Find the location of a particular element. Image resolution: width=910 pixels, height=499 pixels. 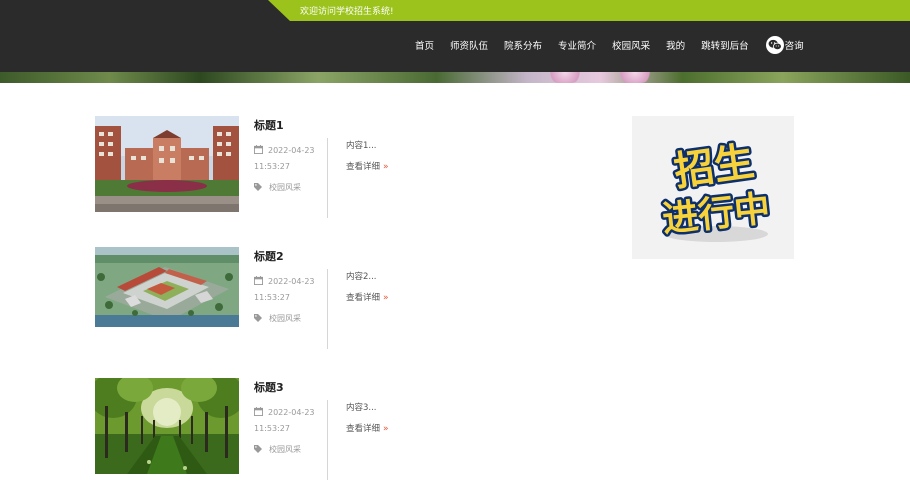

nav-campus: 校园风采 is located at coordinates (631, 45).